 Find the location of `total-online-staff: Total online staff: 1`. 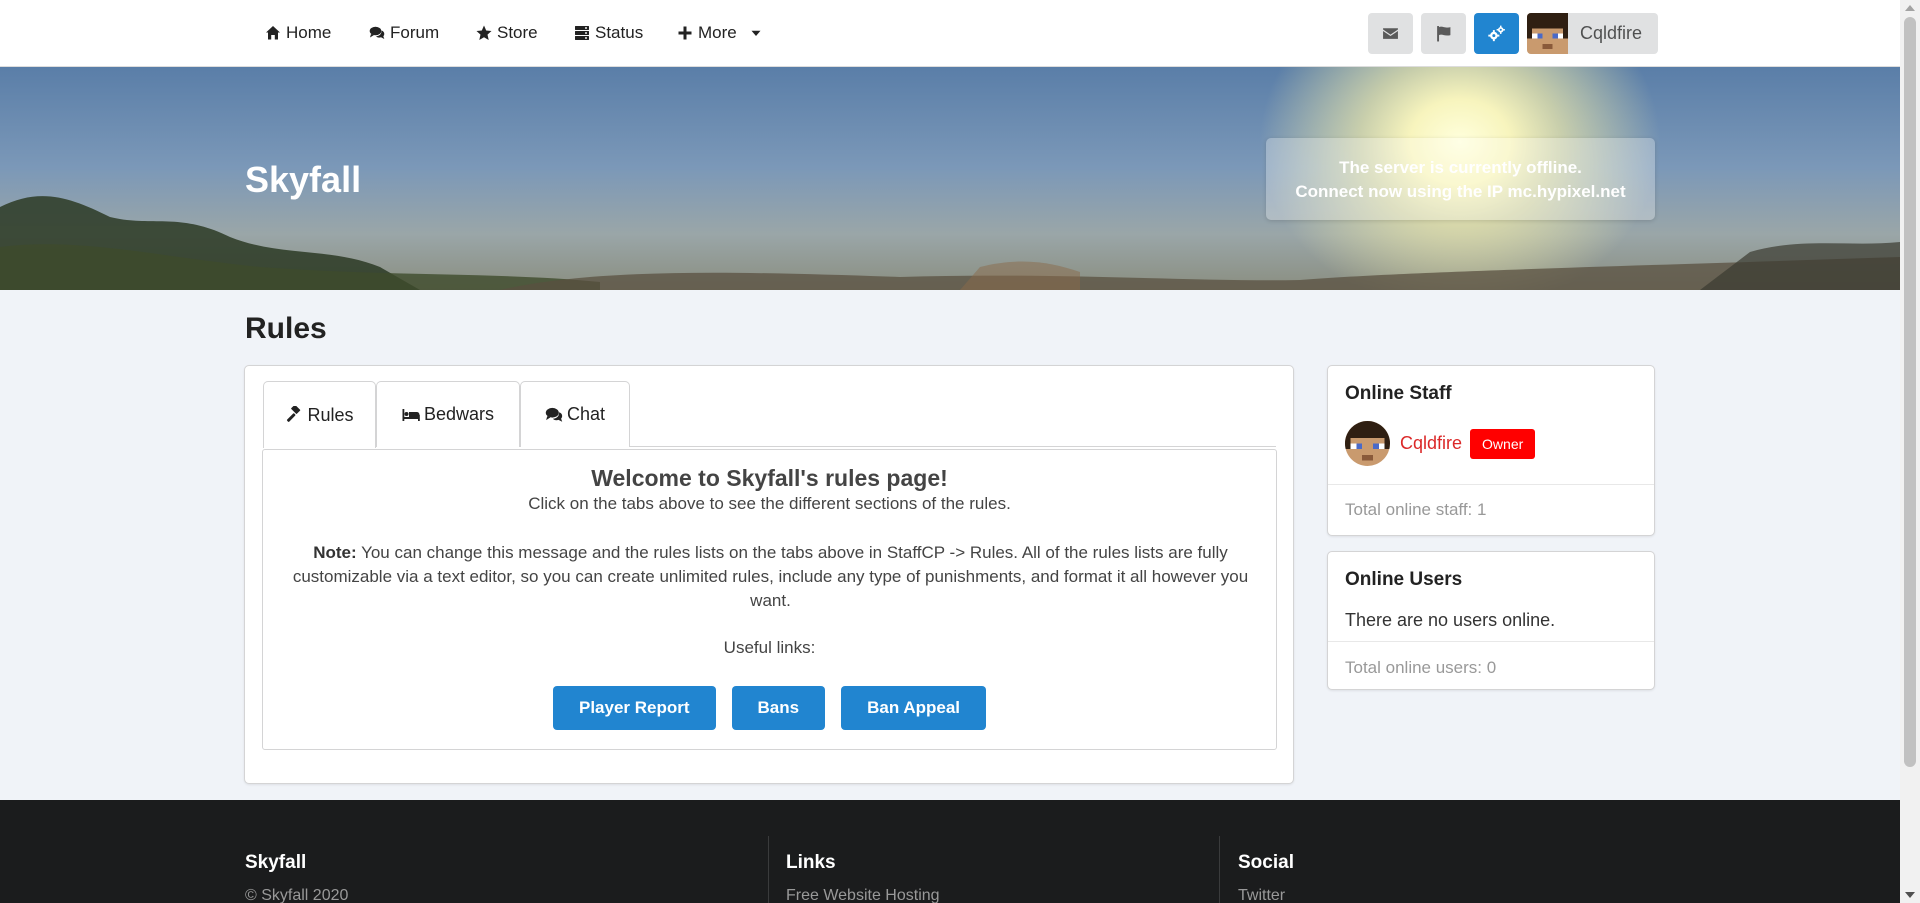

total-online-staff: Total online staff: 1 is located at coordinates (1416, 509).